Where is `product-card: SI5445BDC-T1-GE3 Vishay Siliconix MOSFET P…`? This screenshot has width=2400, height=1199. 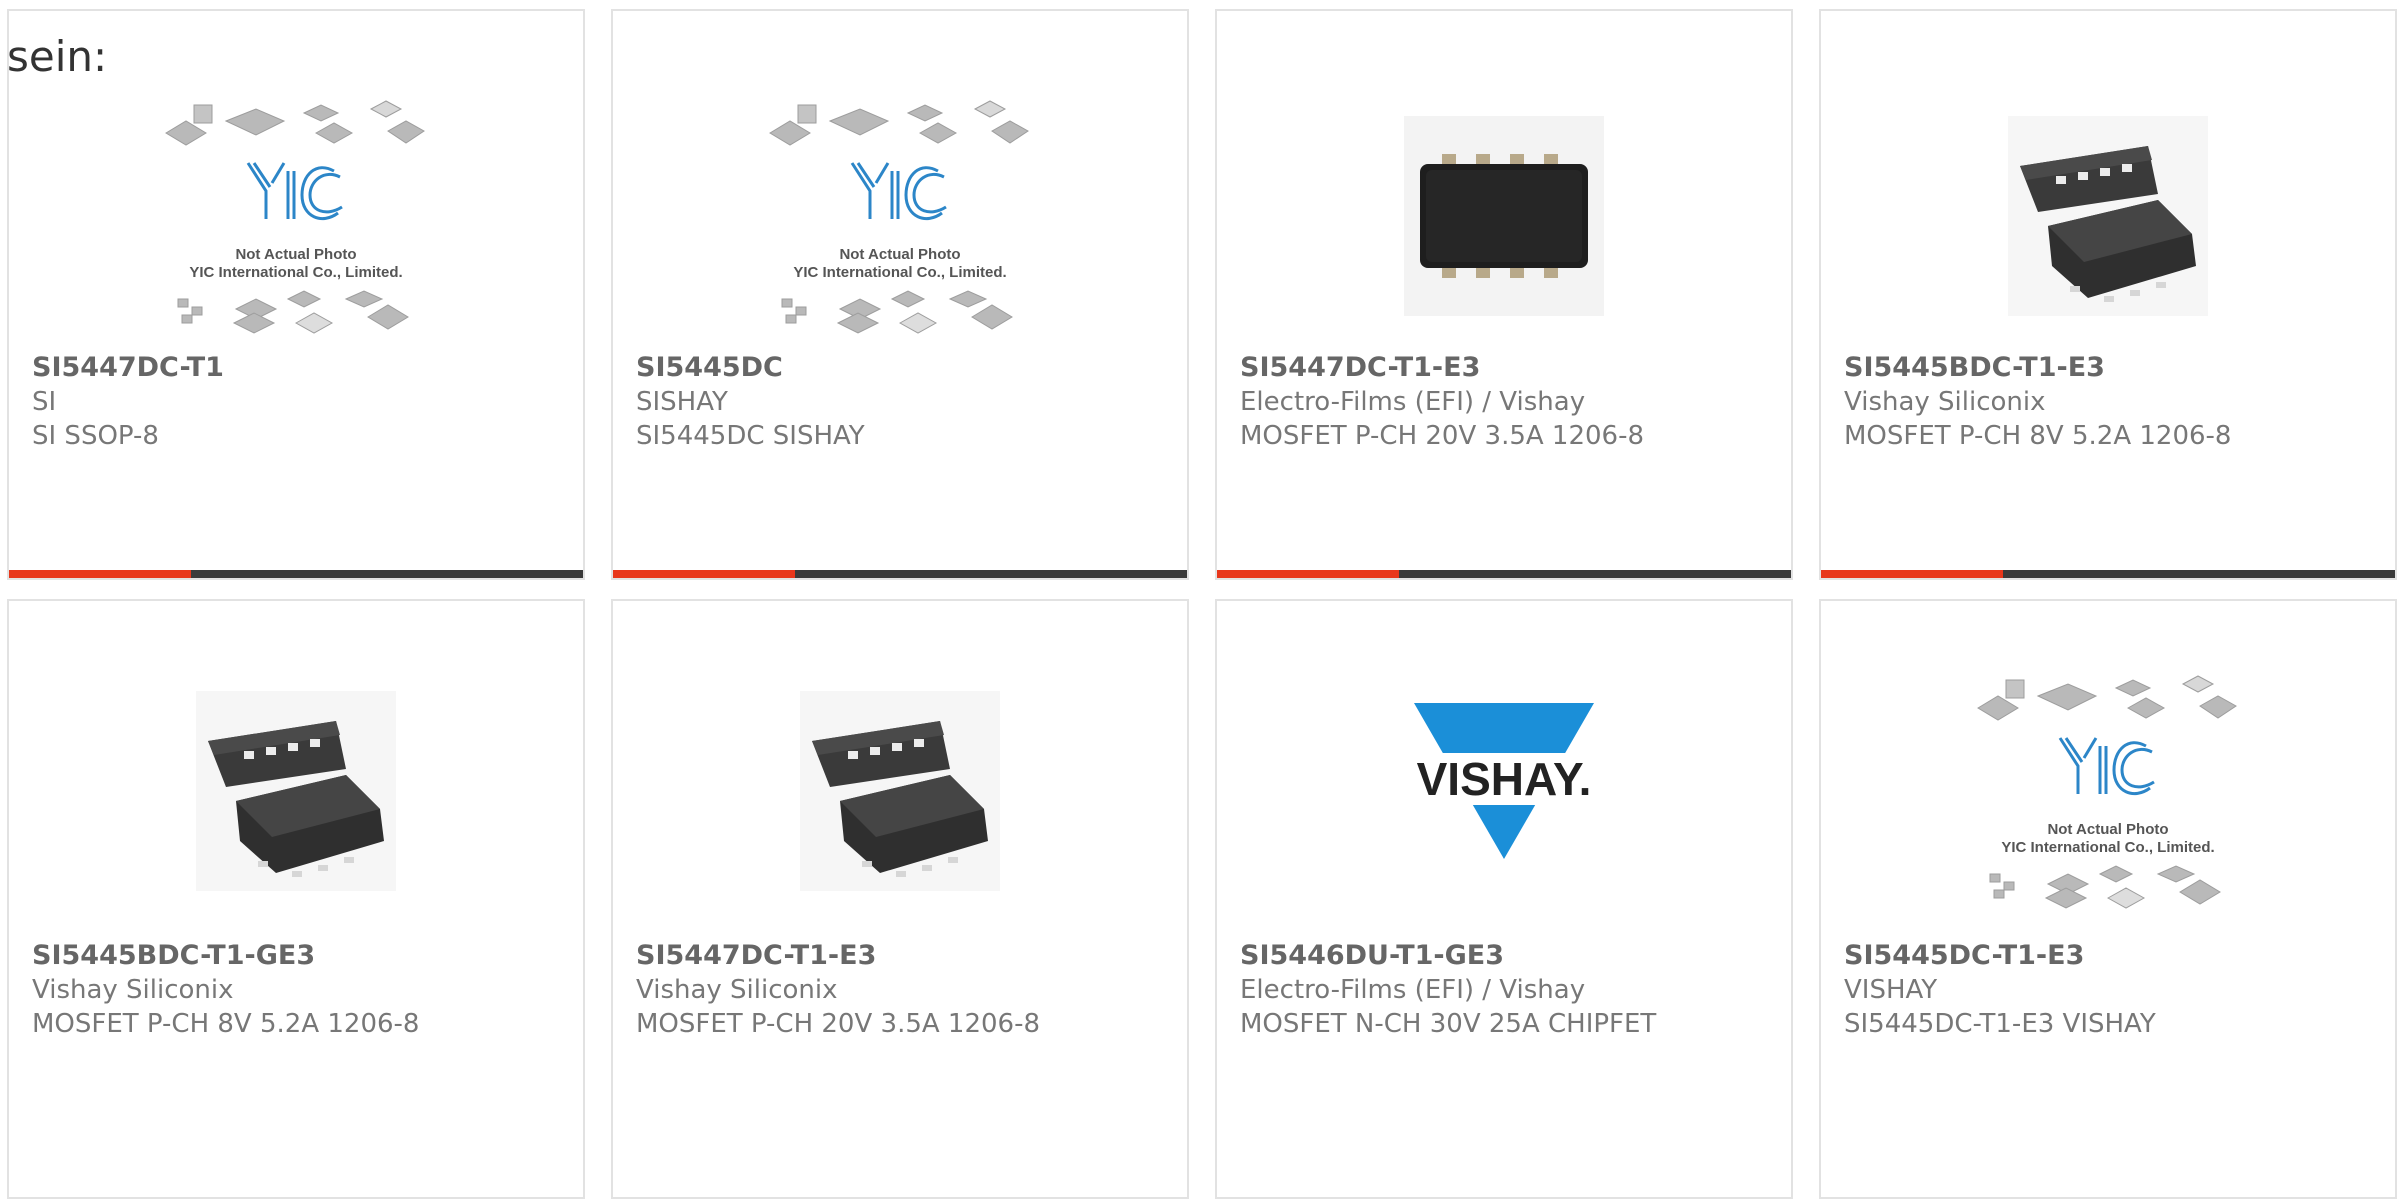 product-card: SI5445BDC-T1-GE3 Vishay Siliconix MOSFET P… is located at coordinates (296, 899).